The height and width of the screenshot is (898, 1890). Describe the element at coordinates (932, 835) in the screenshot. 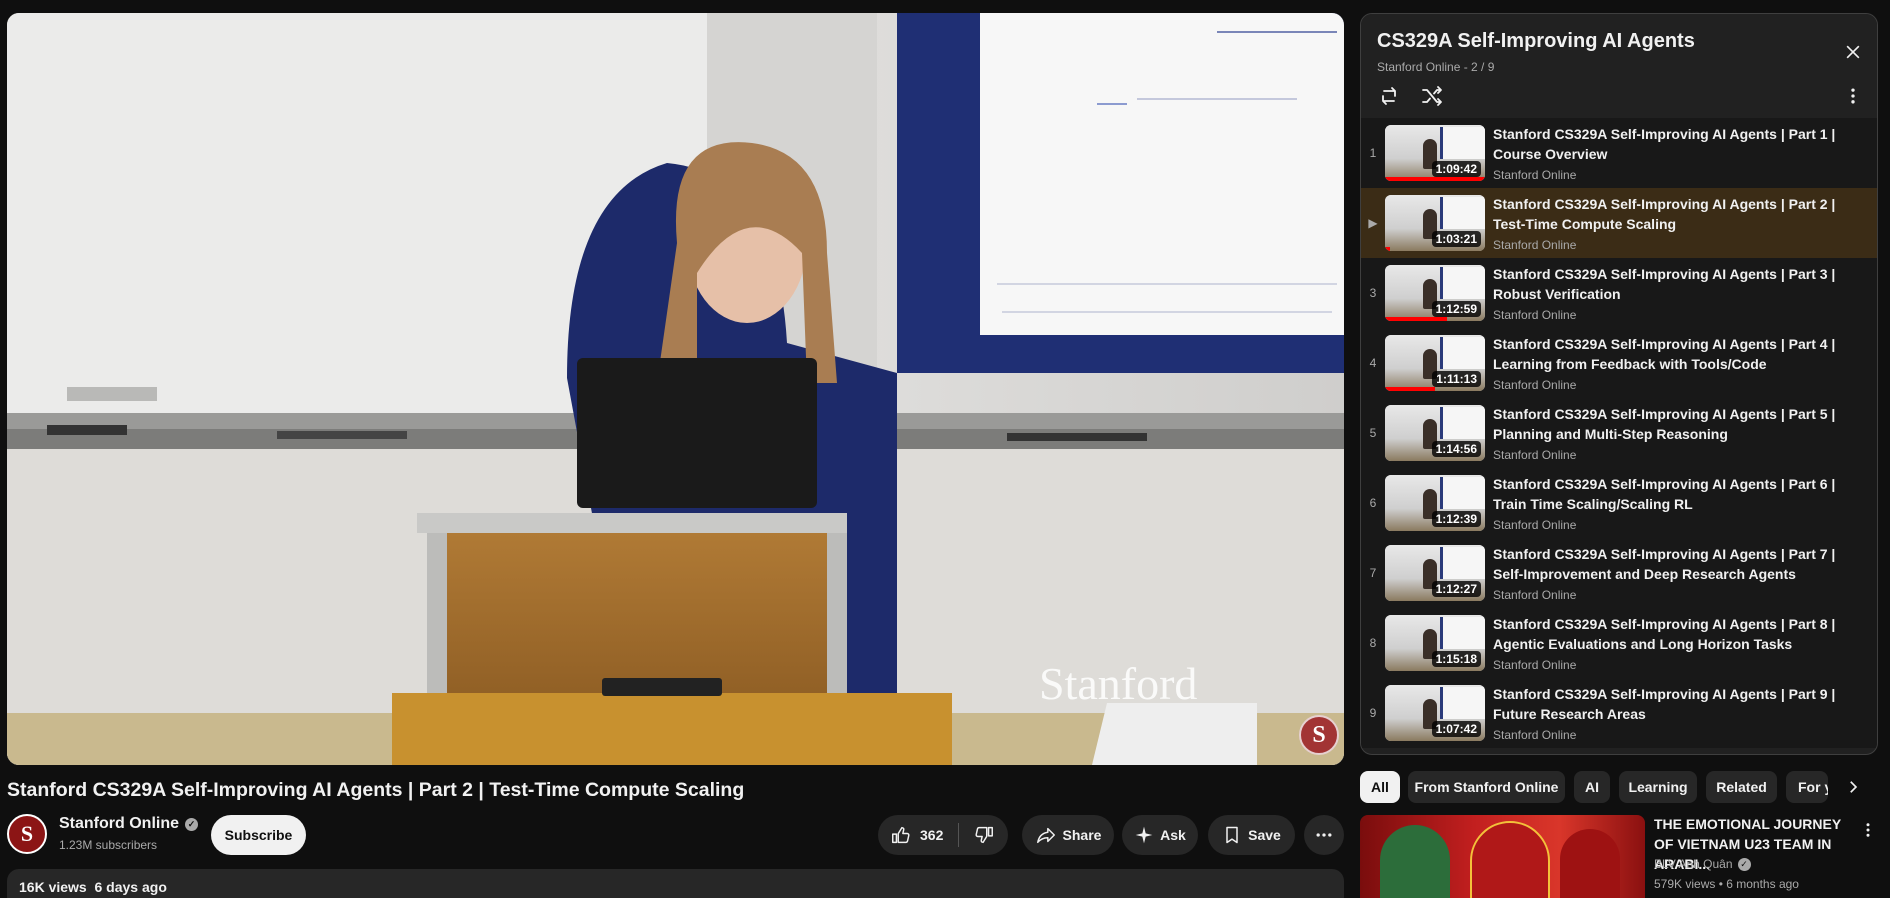

I see `like-count: 362` at that location.